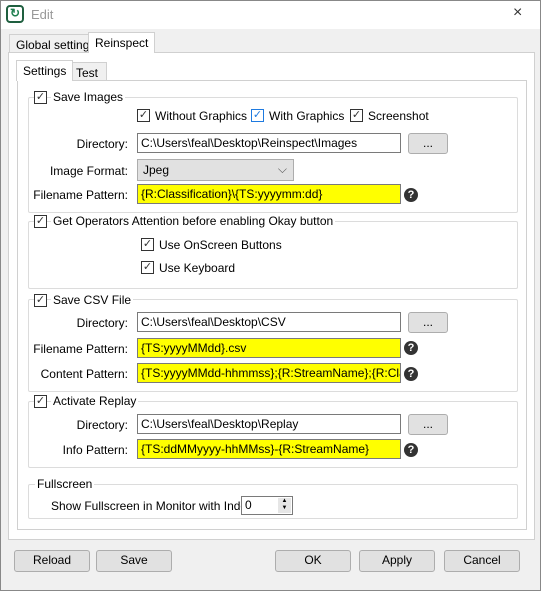 This screenshot has width=541, height=591. Describe the element at coordinates (269, 194) in the screenshot. I see `images-filename-pattern-input: {R:Classification}\{TS:yyyymm:dd}` at that location.